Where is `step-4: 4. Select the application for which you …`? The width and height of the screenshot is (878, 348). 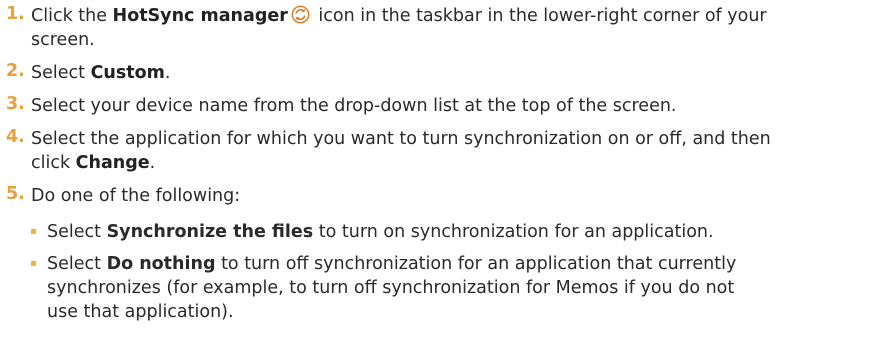
step-4: 4. Select the application for which you … is located at coordinates (388, 150).